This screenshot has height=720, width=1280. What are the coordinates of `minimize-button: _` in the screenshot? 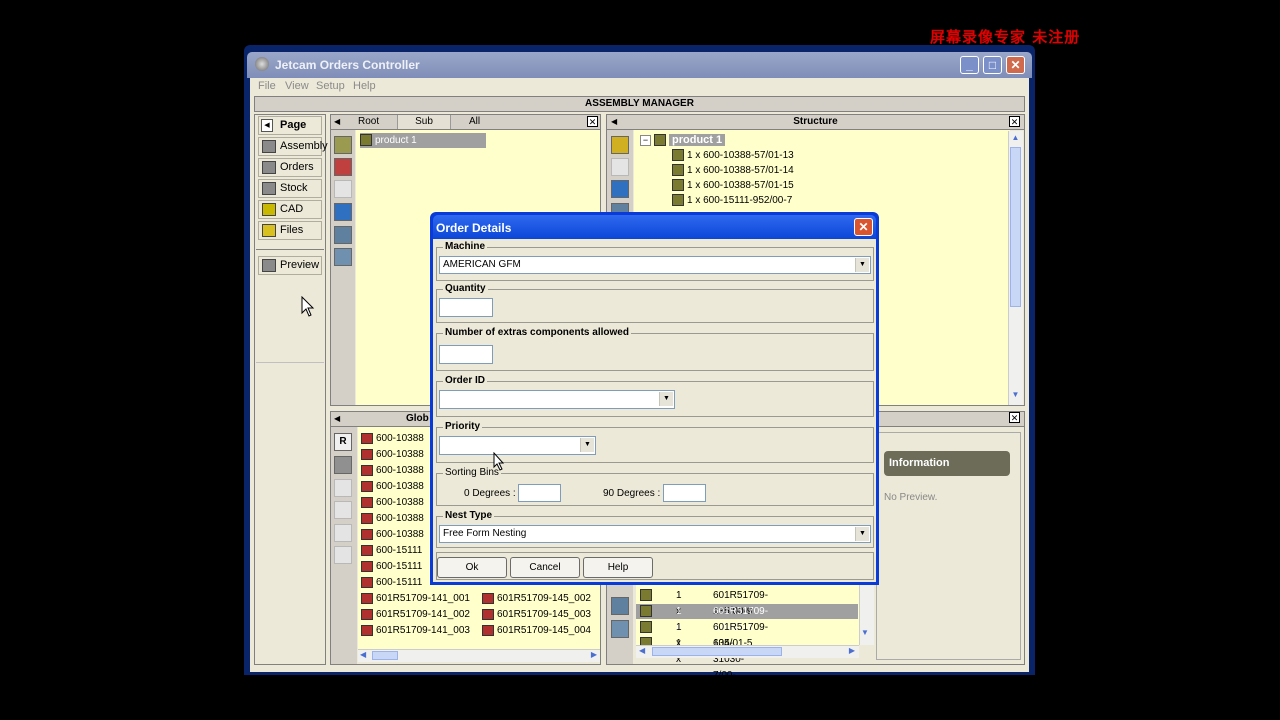 It's located at (969, 65).